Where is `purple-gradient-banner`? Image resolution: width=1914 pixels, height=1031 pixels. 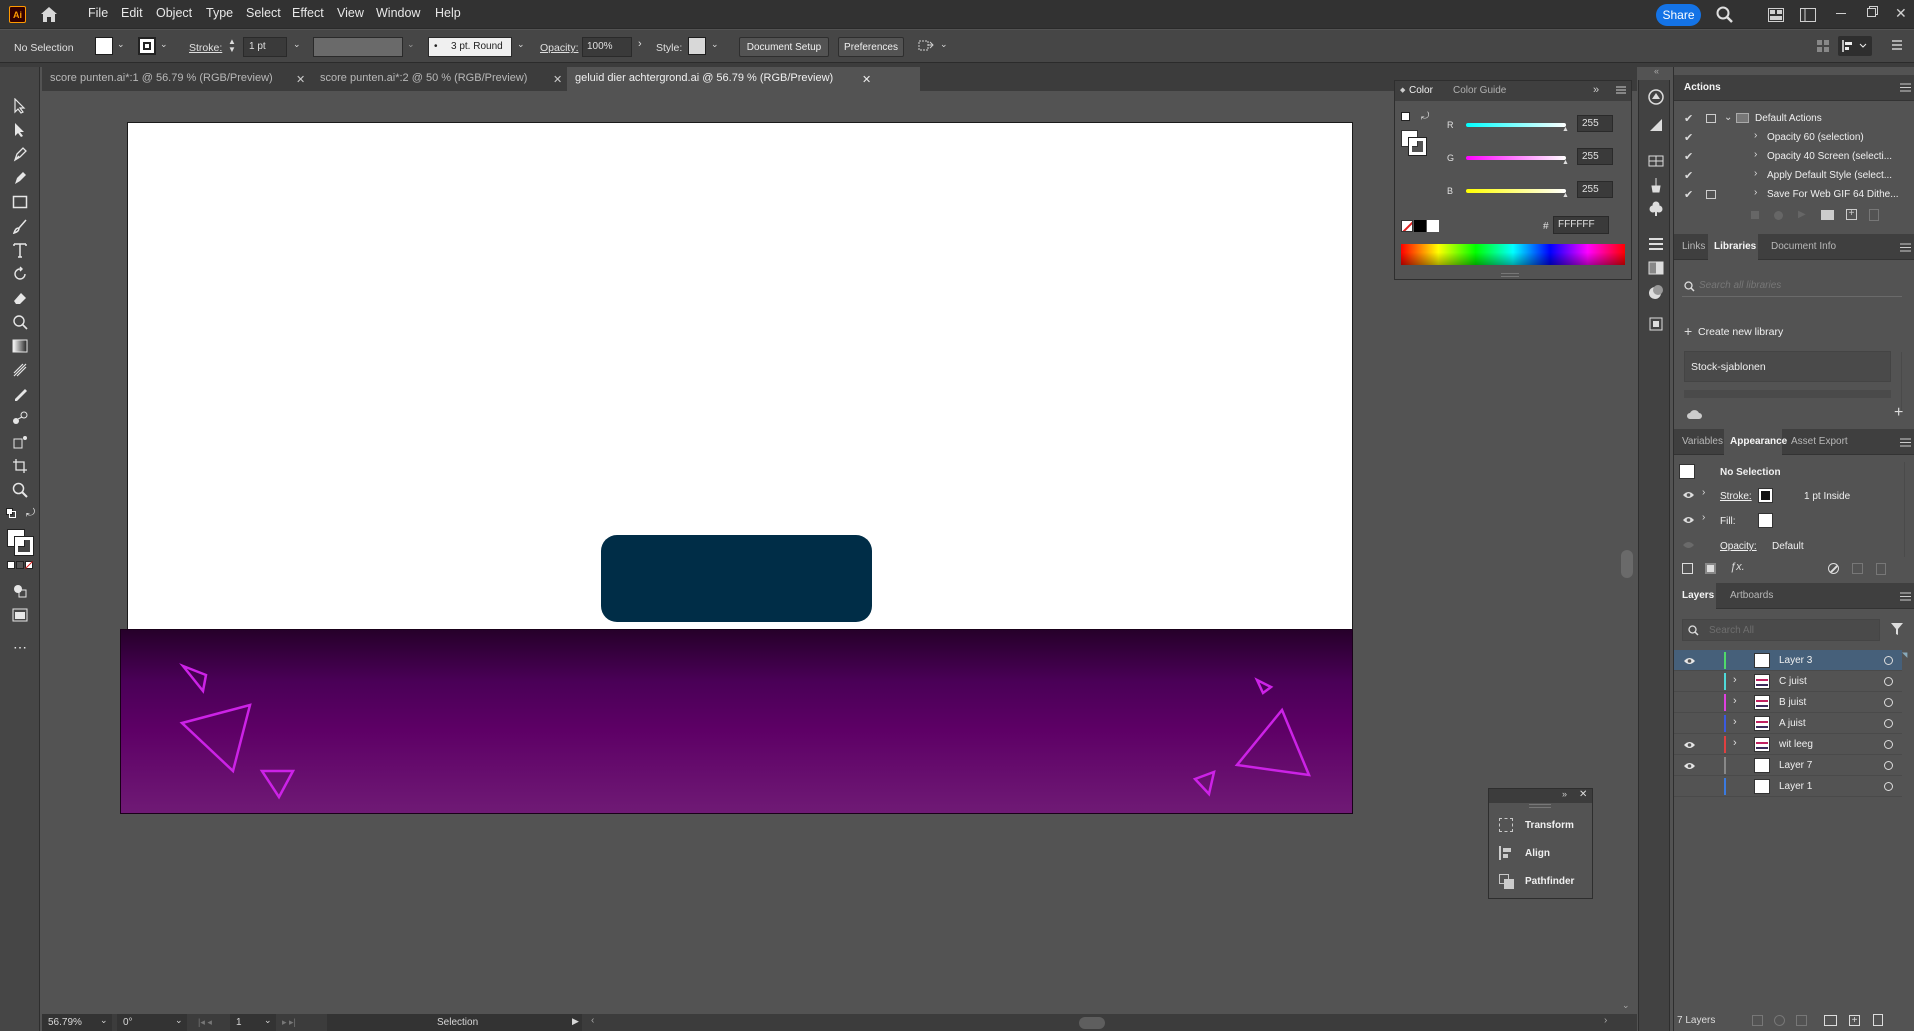
purple-gradient-banner is located at coordinates (736, 721).